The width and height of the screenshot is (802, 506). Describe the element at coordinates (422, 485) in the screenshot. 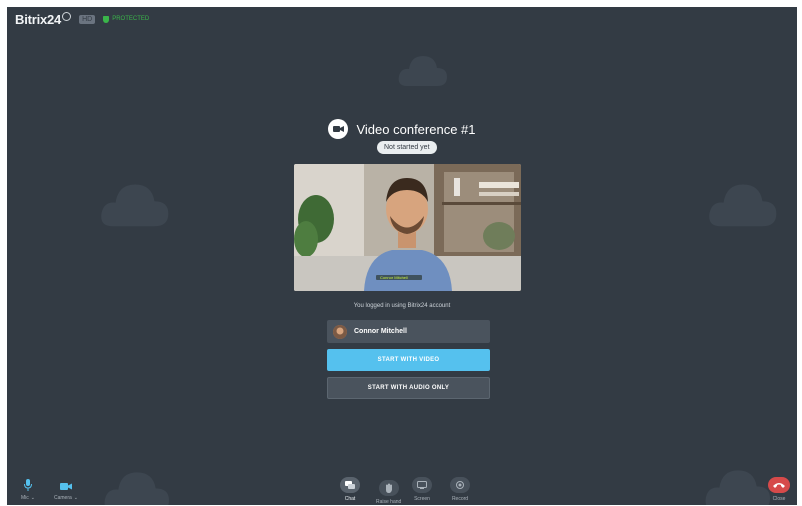

I see `screen-icon` at that location.